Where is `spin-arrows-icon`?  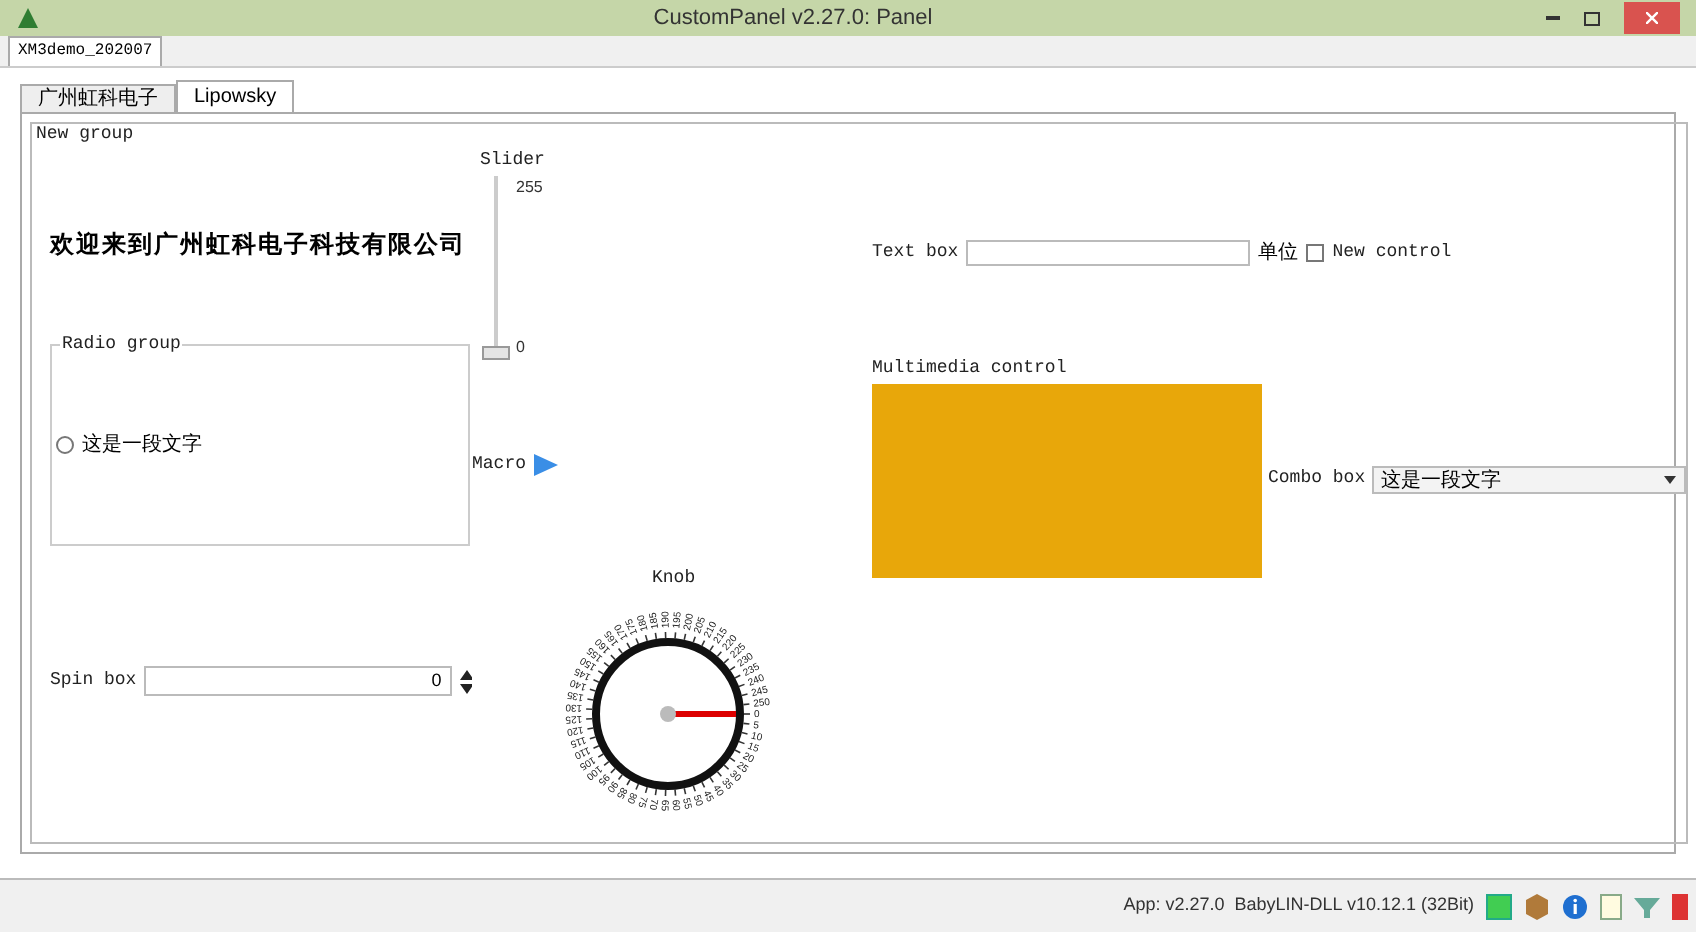 spin-arrows-icon is located at coordinates (465, 681).